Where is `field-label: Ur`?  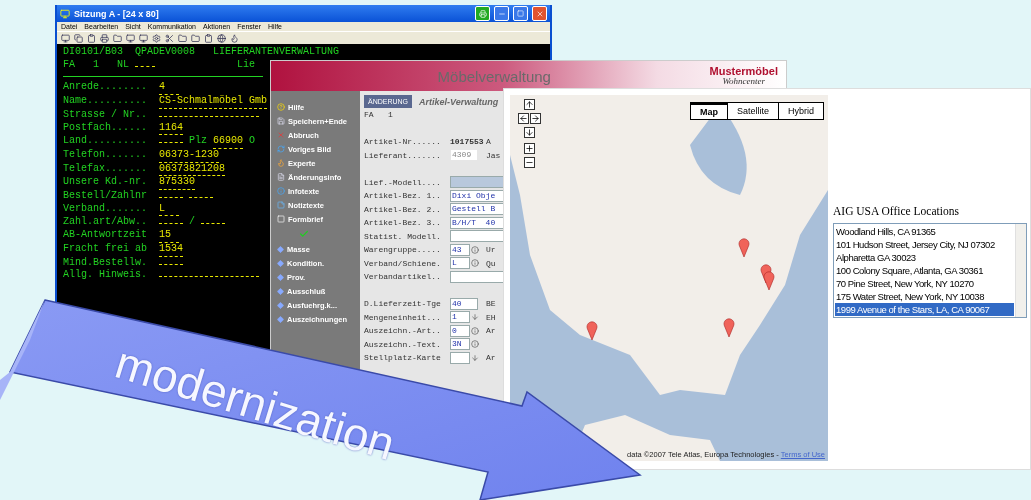 field-label: Ur is located at coordinates (491, 250).